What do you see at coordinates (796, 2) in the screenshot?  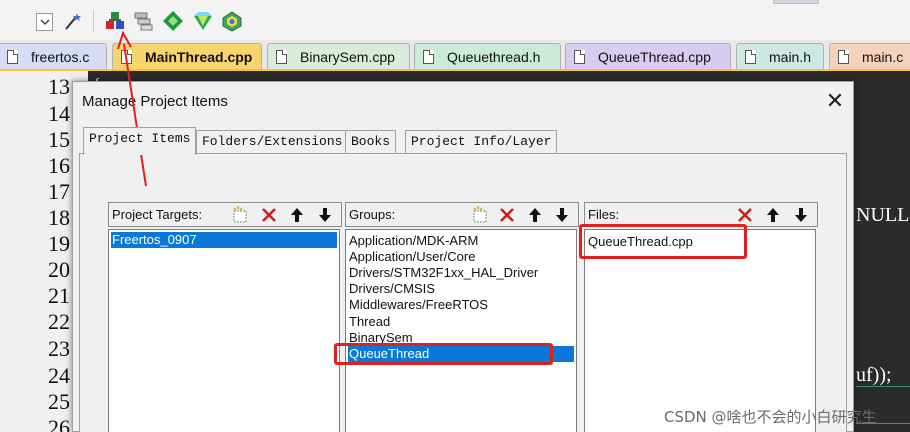 I see `toolbar-window-stub` at bounding box center [796, 2].